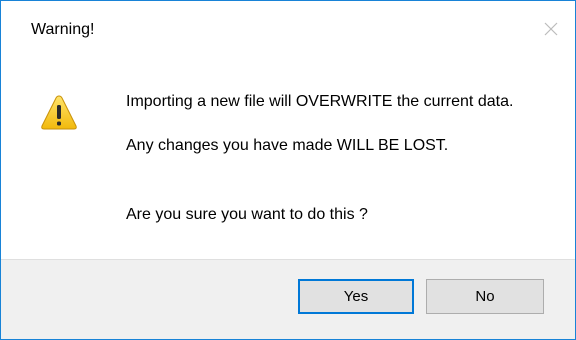 This screenshot has width=576, height=340. What do you see at coordinates (247, 214) in the screenshot?
I see `message-confirm: Are you sure you want to do this ?` at bounding box center [247, 214].